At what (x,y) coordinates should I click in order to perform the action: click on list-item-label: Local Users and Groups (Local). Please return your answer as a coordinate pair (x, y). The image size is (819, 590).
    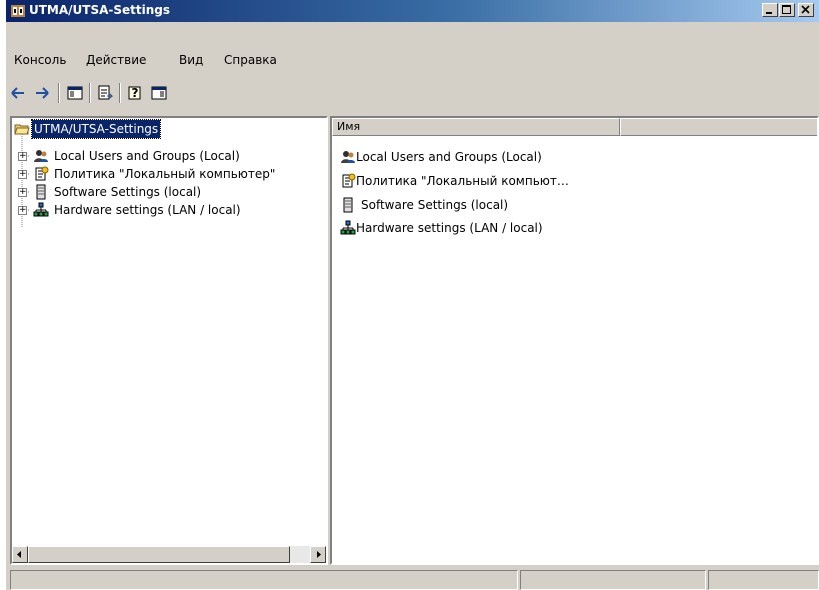
    Looking at the image, I should click on (449, 157).